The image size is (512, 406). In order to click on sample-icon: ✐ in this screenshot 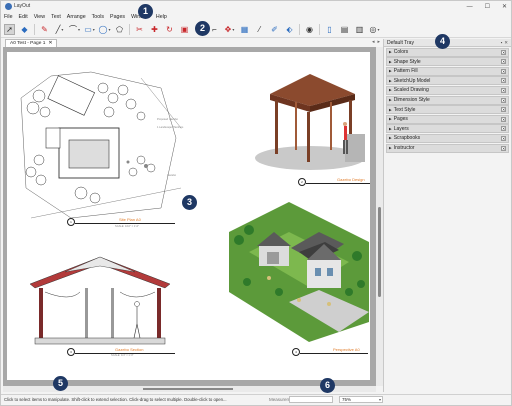, I will do `click(274, 29)`.